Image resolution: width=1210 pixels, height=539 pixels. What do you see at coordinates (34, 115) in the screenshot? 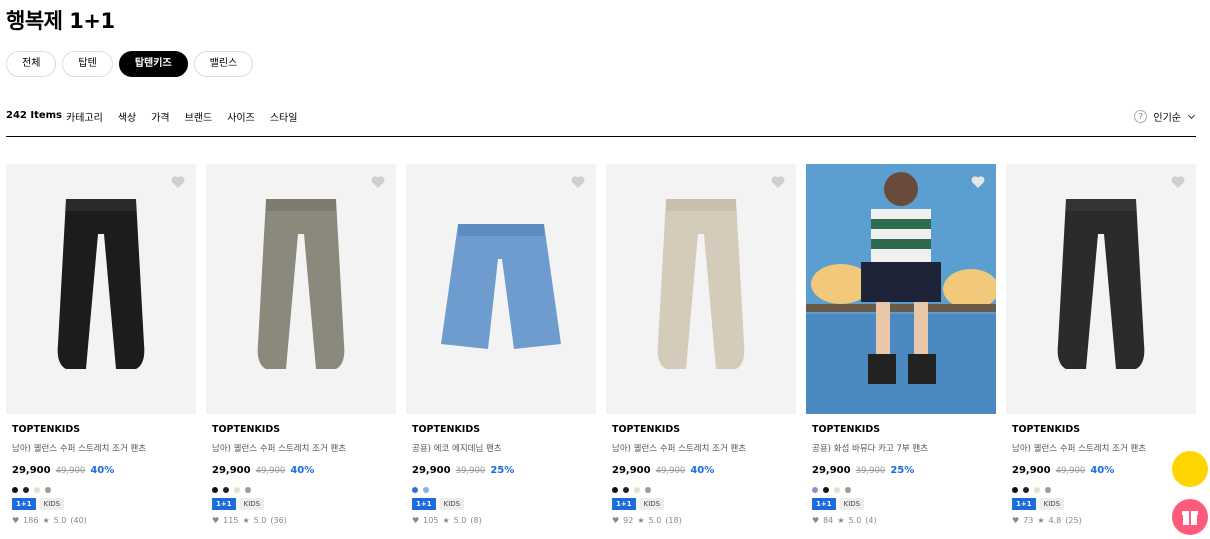
I see `item-count: 242 Items` at bounding box center [34, 115].